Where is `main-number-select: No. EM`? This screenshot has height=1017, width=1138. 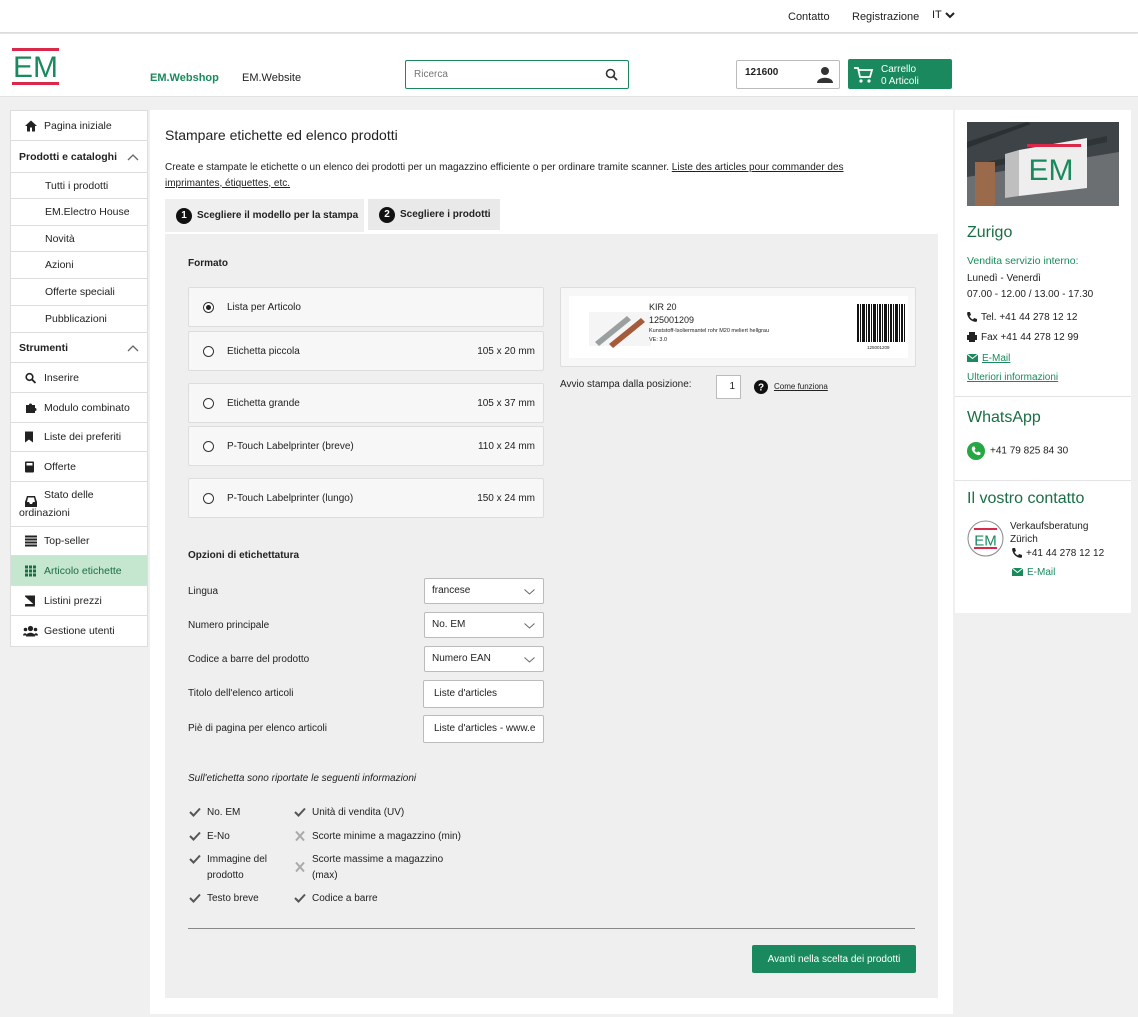 main-number-select: No. EM is located at coordinates (484, 625).